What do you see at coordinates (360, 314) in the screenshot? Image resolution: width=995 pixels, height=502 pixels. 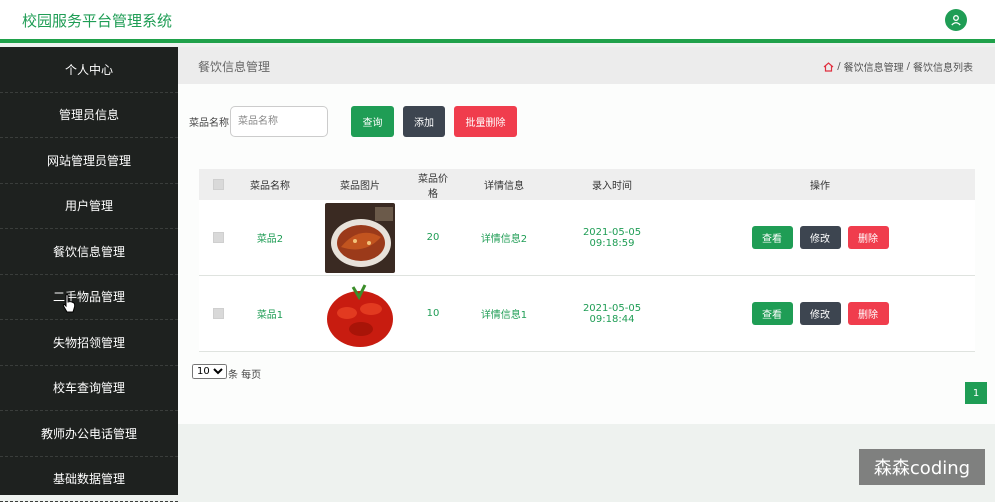 I see `crayfish-image` at bounding box center [360, 314].